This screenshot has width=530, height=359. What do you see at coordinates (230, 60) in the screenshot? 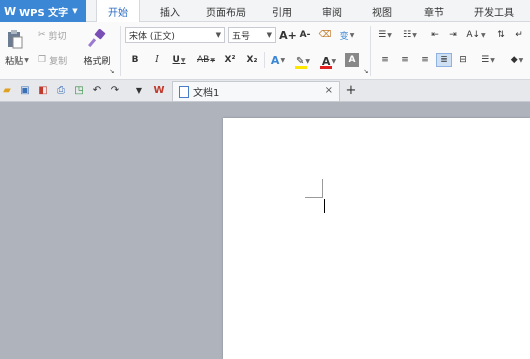
I see `superscript-button: X²` at bounding box center [230, 60].